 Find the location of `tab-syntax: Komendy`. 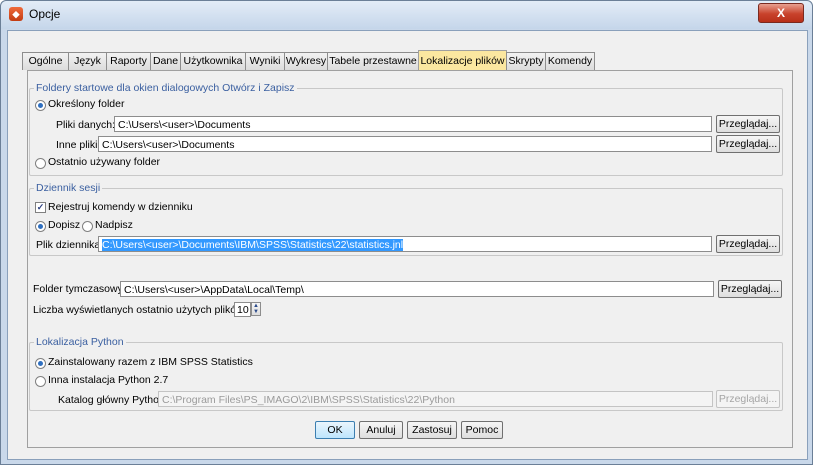

tab-syntax: Komendy is located at coordinates (570, 61).